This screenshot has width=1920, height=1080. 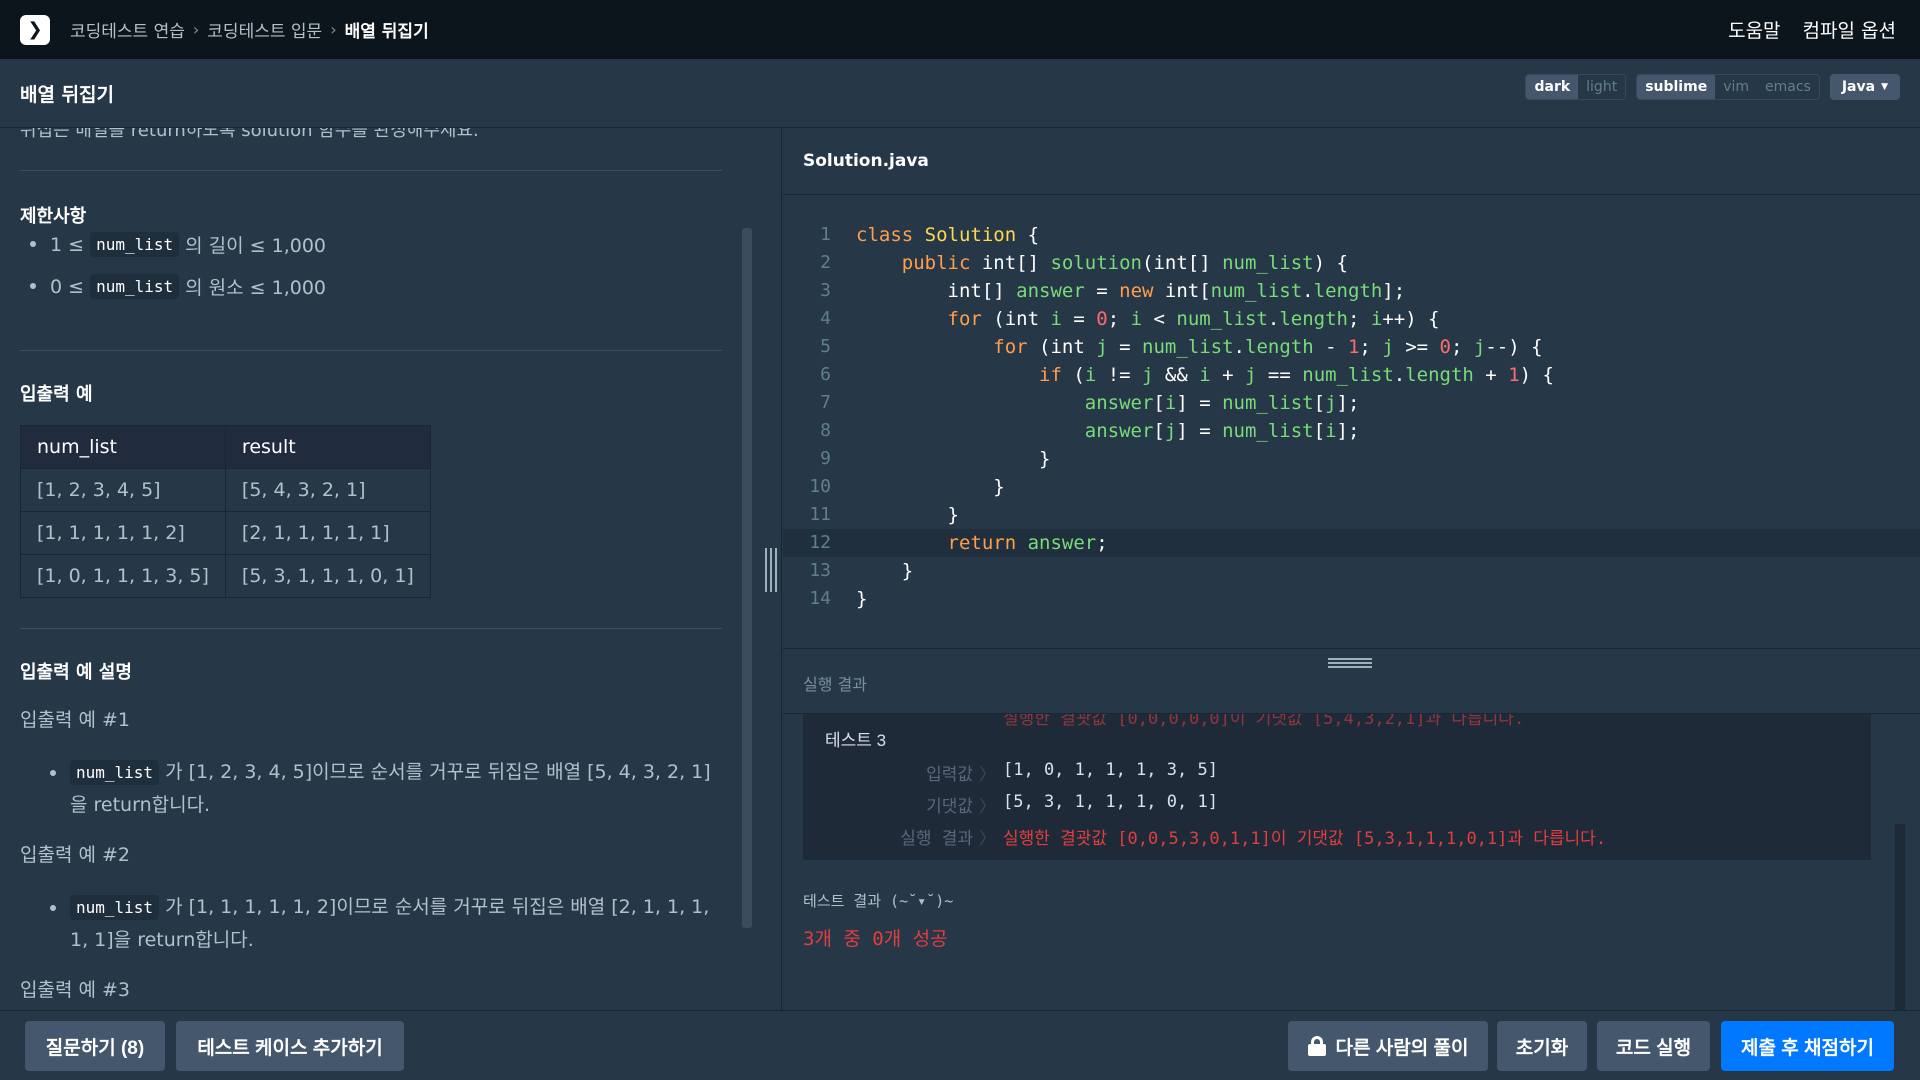 I want to click on example-title: 입출력 예 #3, so click(x=75, y=990).